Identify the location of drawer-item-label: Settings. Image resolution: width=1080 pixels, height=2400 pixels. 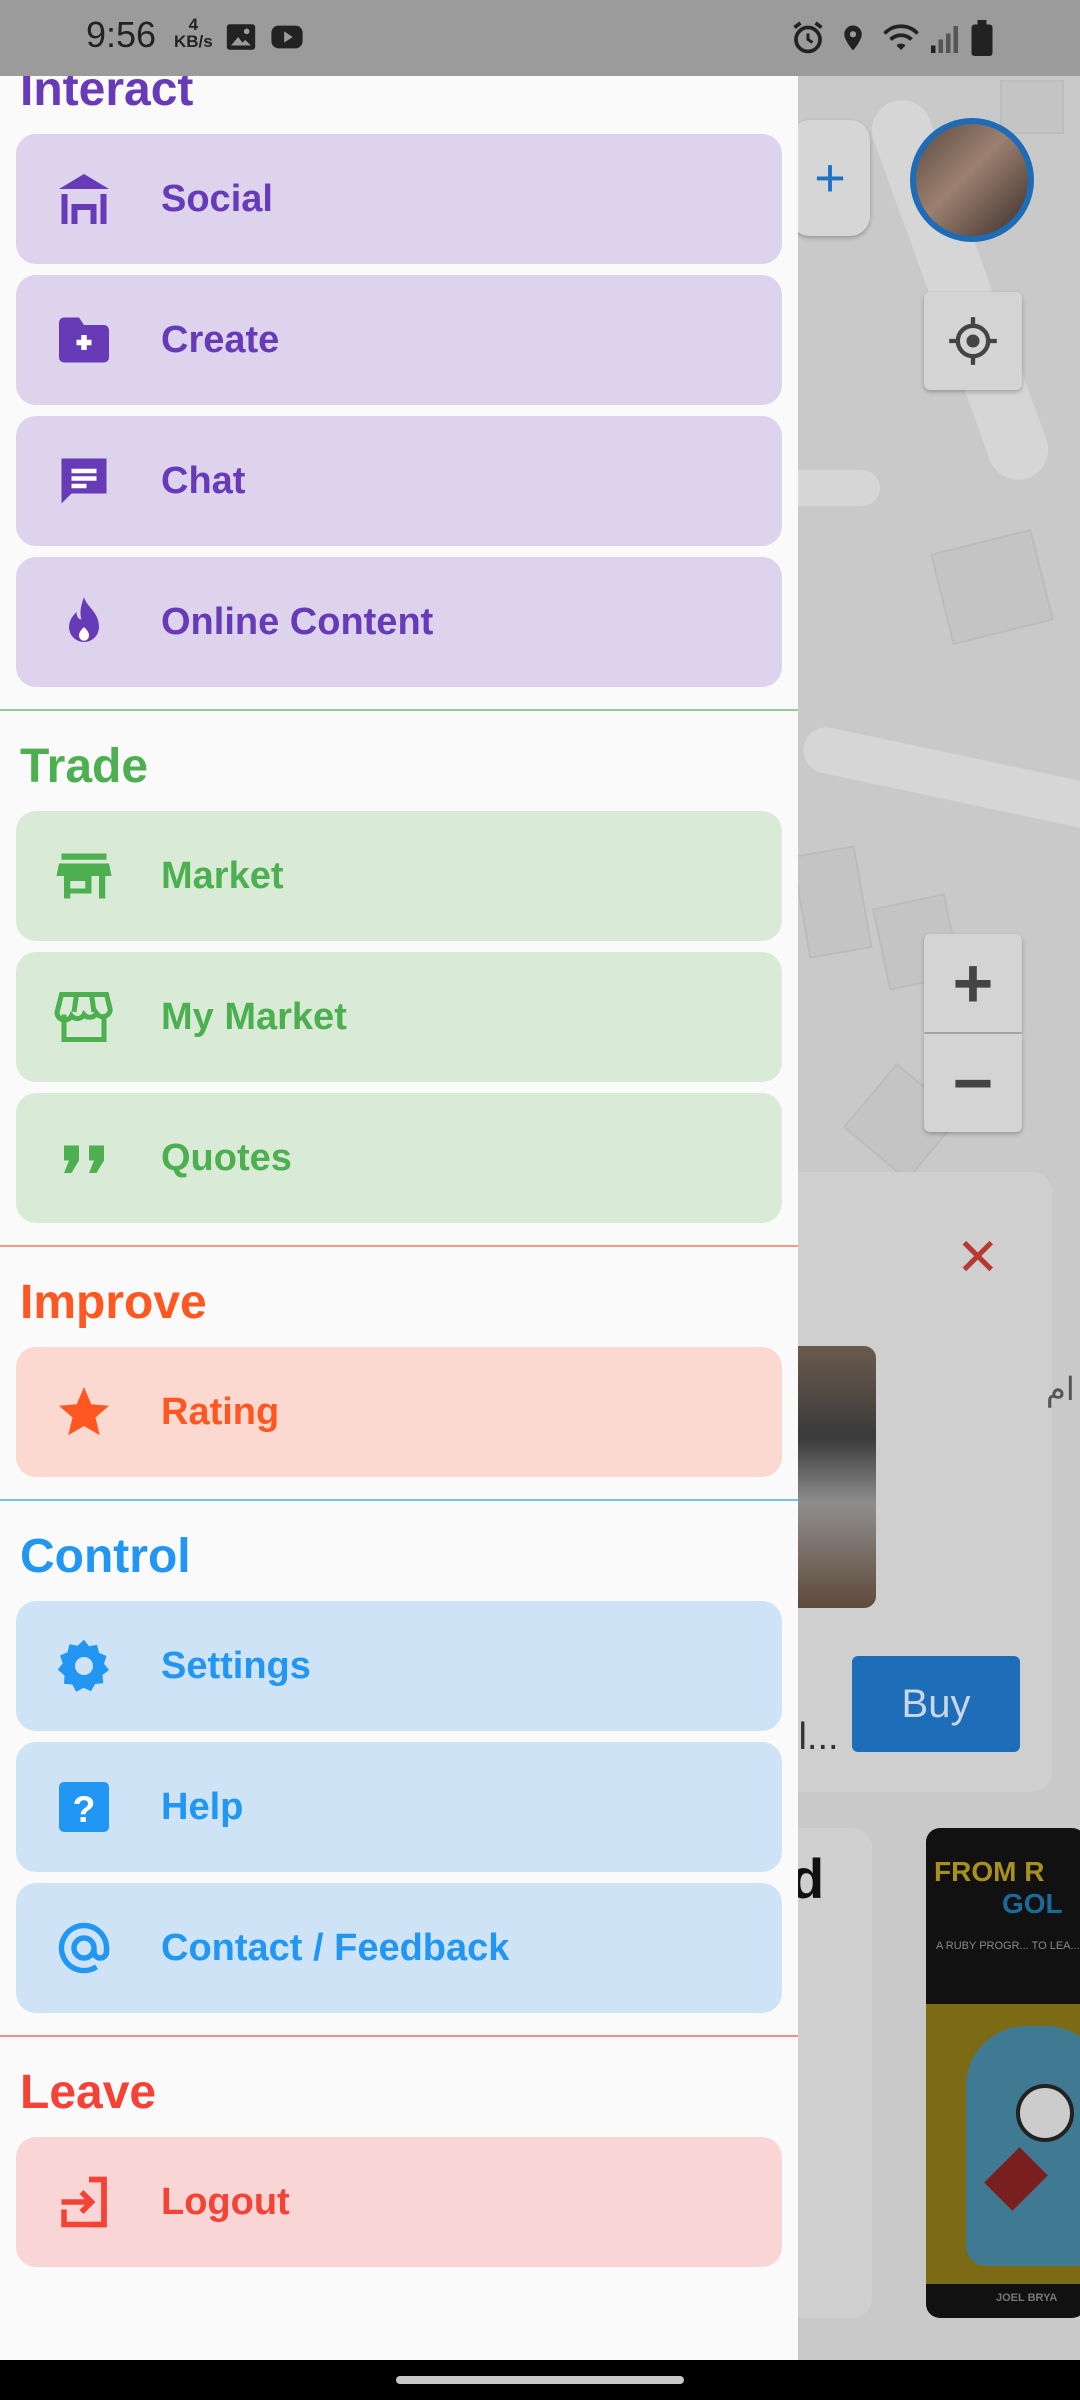
(236, 1665).